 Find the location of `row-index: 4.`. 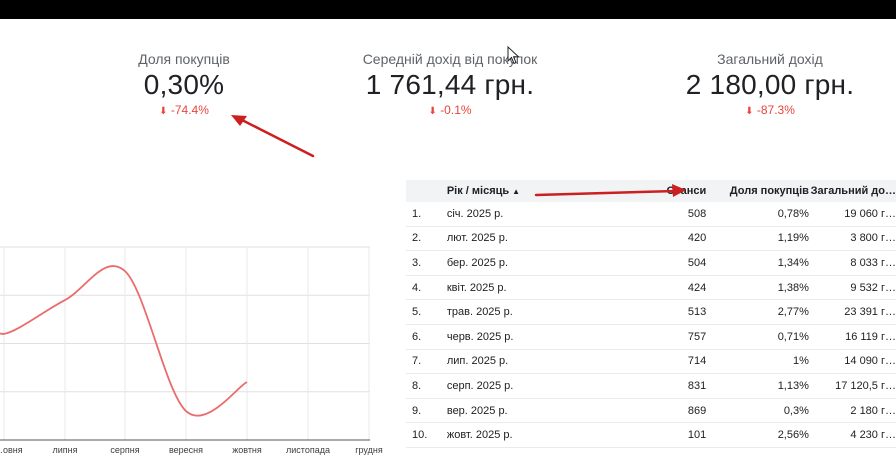

row-index: 4. is located at coordinates (417, 287).